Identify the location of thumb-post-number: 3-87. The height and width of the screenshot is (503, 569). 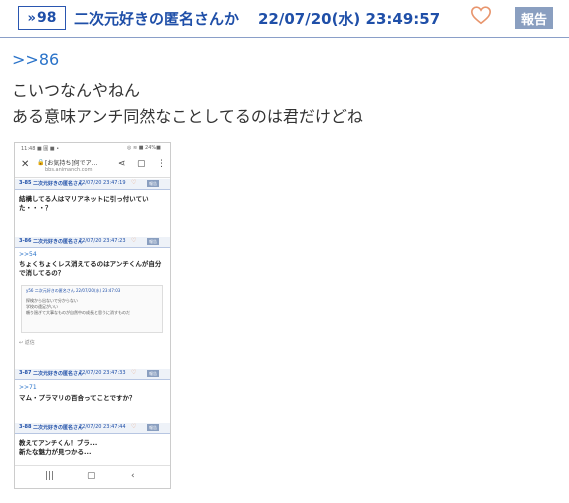
(25, 373).